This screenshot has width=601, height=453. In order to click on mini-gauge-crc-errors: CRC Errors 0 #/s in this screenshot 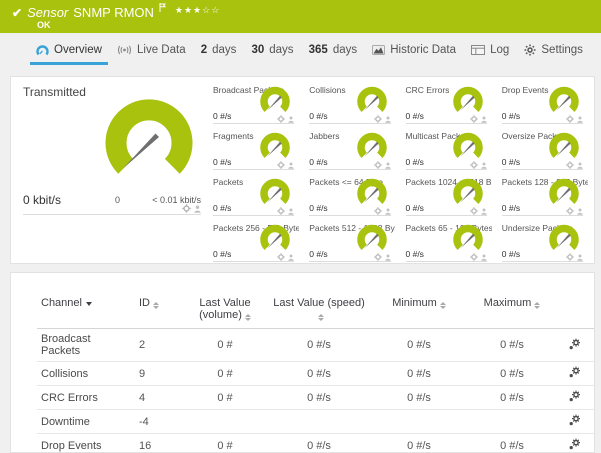, I will do `click(448, 105)`.